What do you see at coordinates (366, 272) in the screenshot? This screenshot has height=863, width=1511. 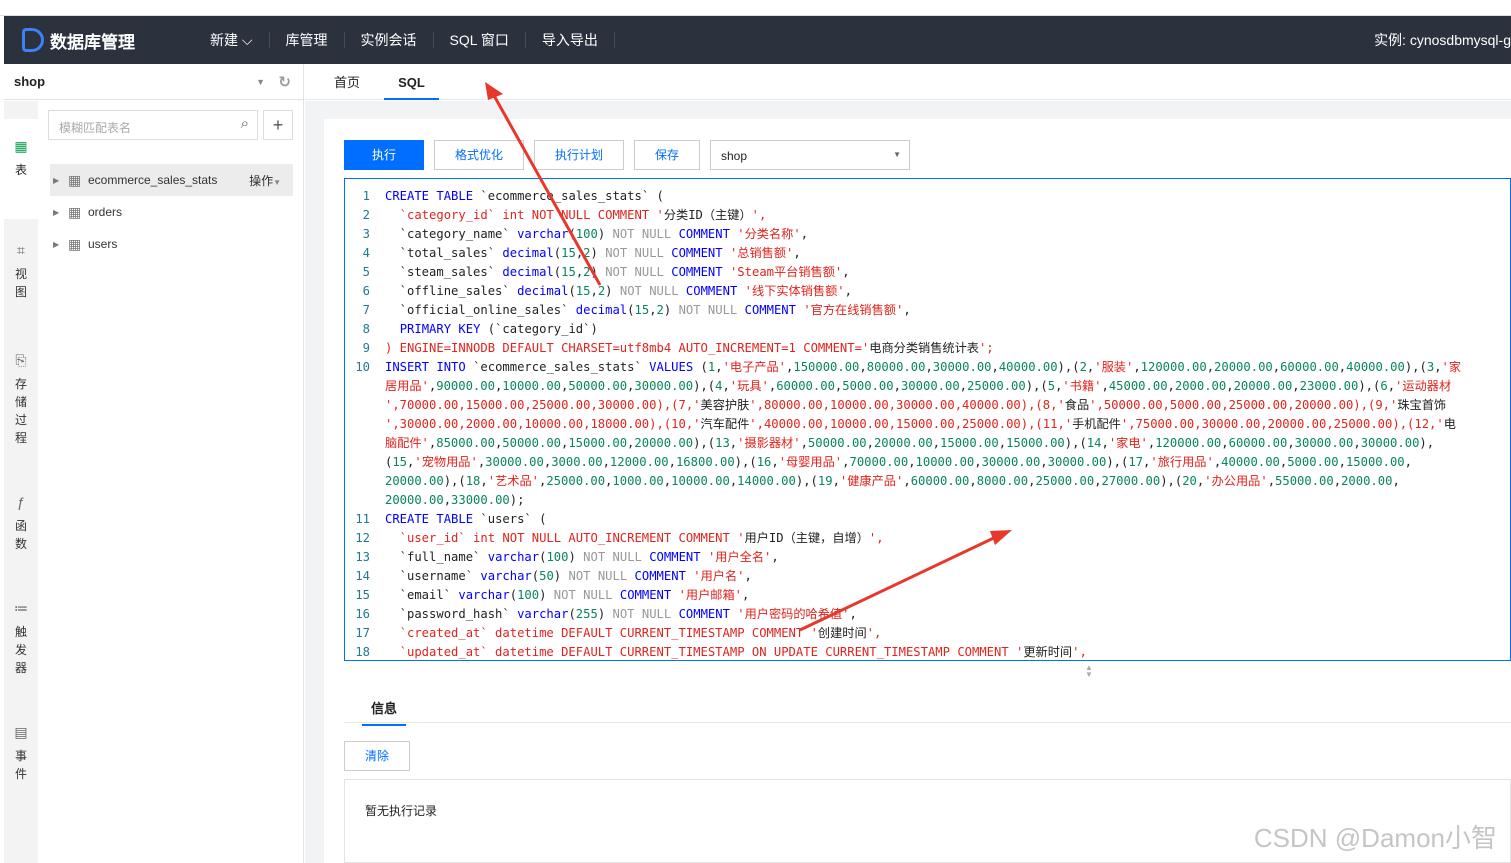 I see `line-number: 5` at bounding box center [366, 272].